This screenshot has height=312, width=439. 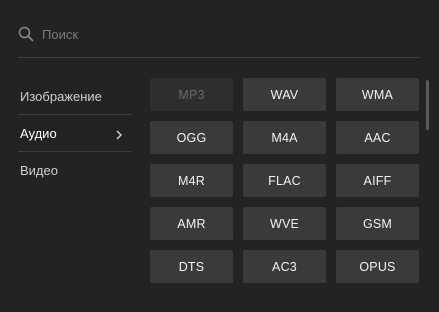 What do you see at coordinates (75, 170) in the screenshot?
I see `sidebar-item-video: Видео` at bounding box center [75, 170].